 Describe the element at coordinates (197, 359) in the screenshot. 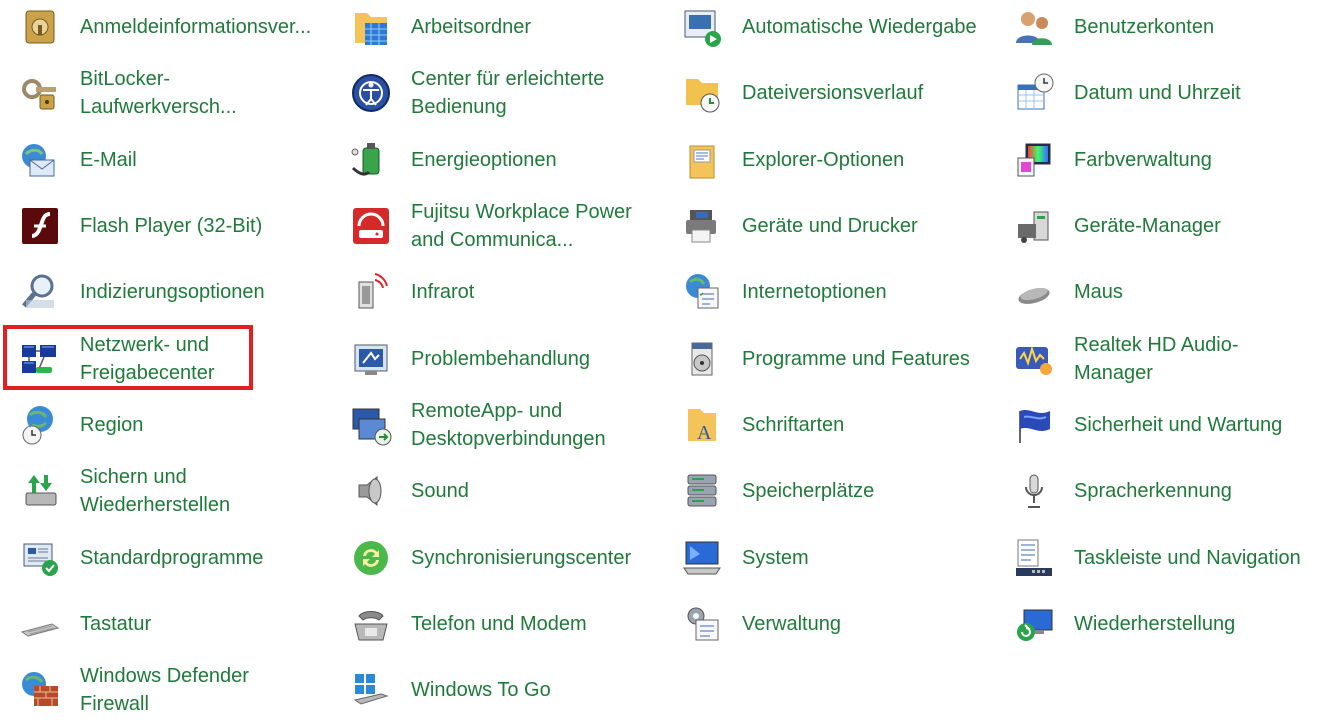

I see `control-panel-item-label: Netzwerk- und Freigabecenter` at that location.